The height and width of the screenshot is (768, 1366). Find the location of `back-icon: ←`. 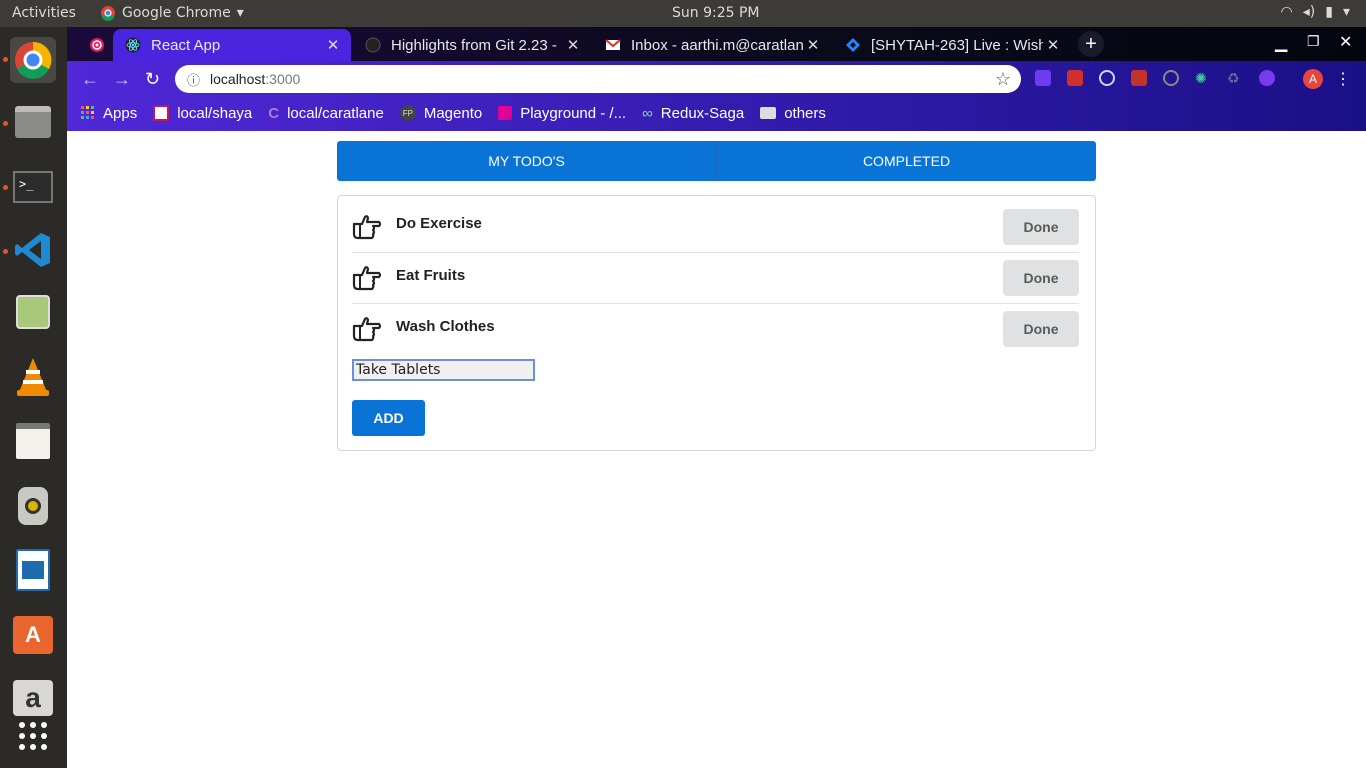

back-icon: ← is located at coordinates (90, 79).